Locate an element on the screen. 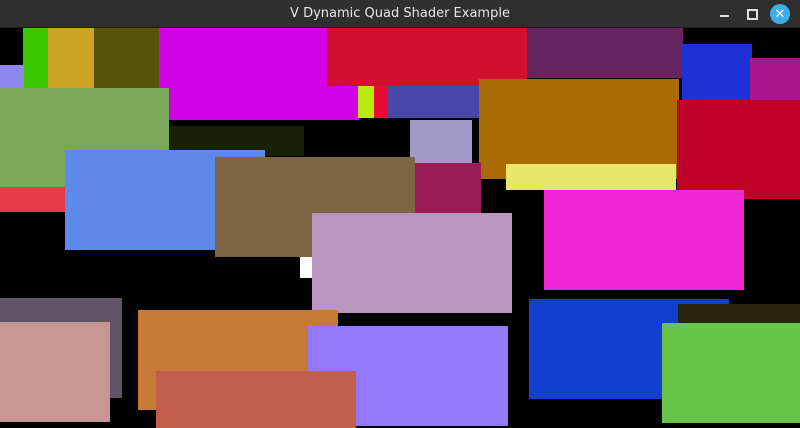 The image size is (800, 428). title-bar: V Dynamic Quad Shader Example ✕ is located at coordinates (400, 14).